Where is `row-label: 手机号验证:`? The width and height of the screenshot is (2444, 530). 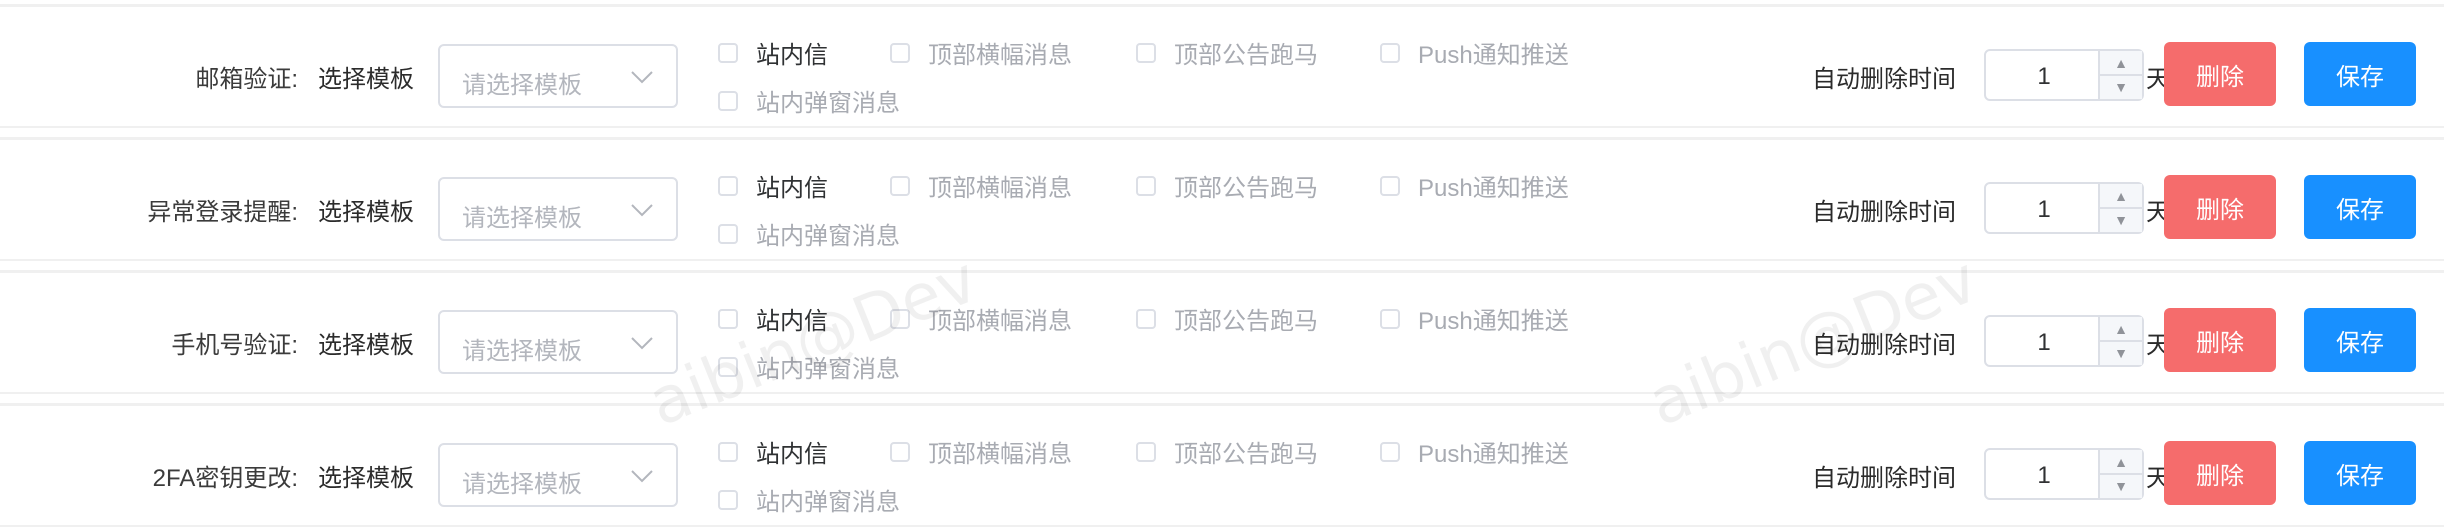 row-label: 手机号验证: is located at coordinates (234, 345).